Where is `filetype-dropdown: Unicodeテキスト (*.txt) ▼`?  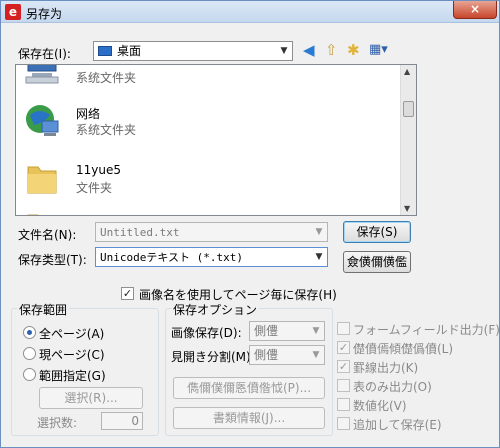 filetype-dropdown: Unicodeテキスト (*.txt) ▼ is located at coordinates (211, 257).